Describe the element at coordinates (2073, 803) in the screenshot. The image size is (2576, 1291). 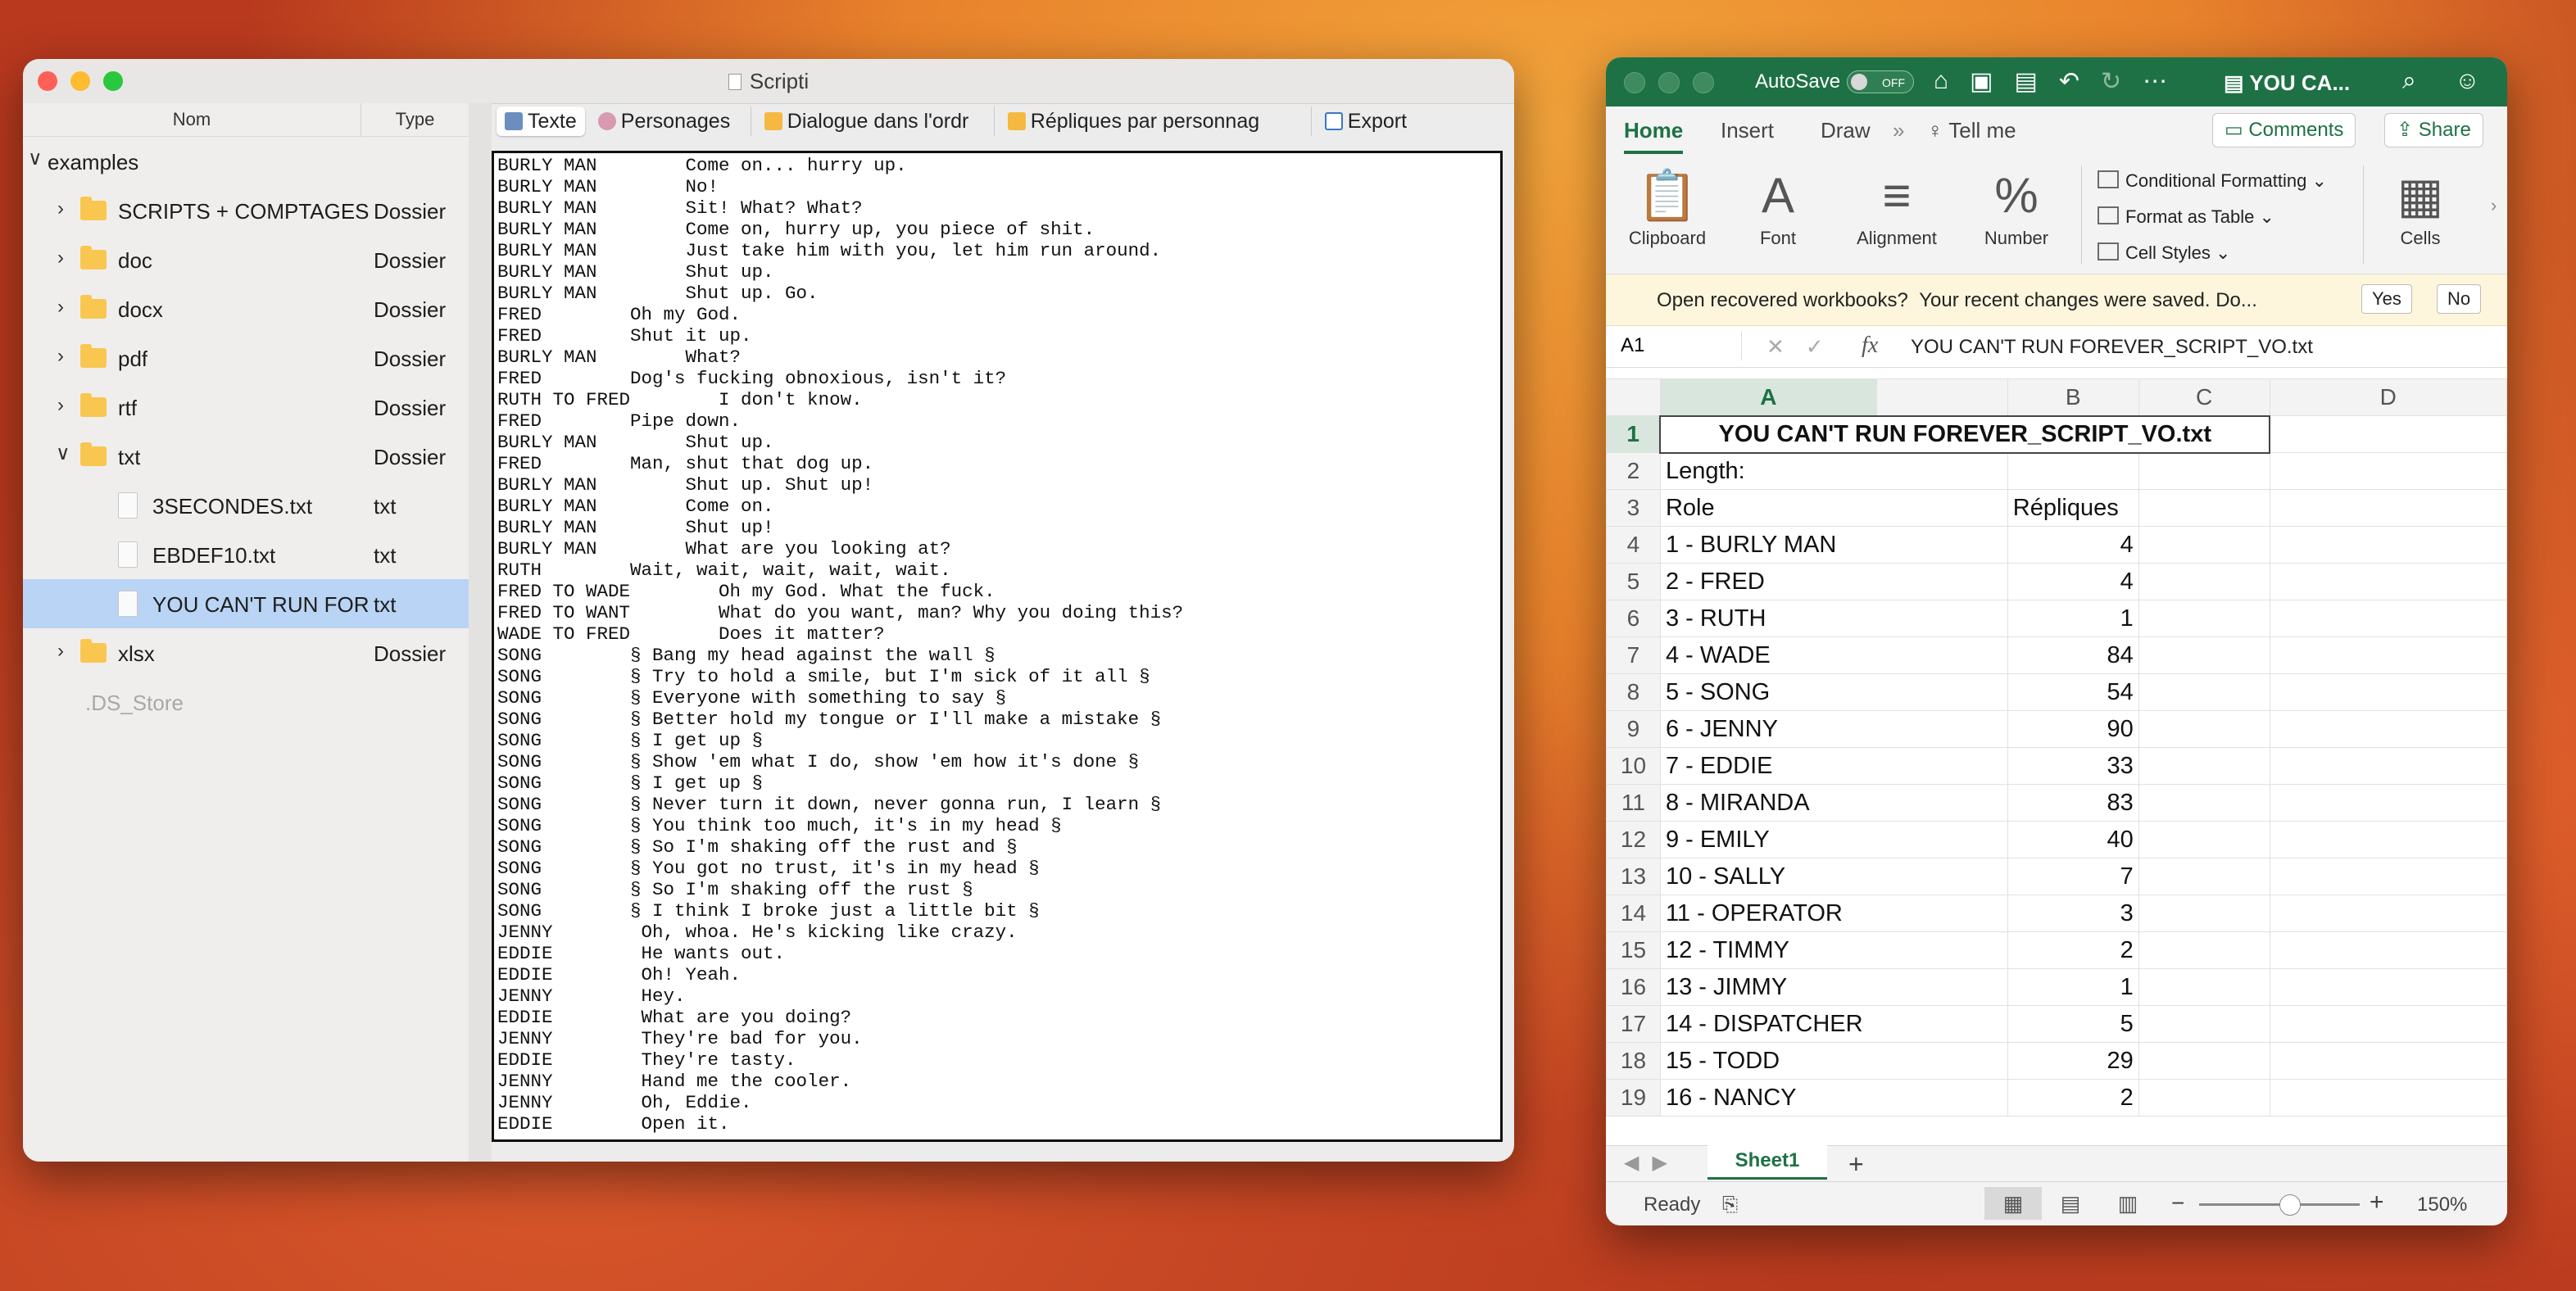
I see `count-cell: 83` at that location.